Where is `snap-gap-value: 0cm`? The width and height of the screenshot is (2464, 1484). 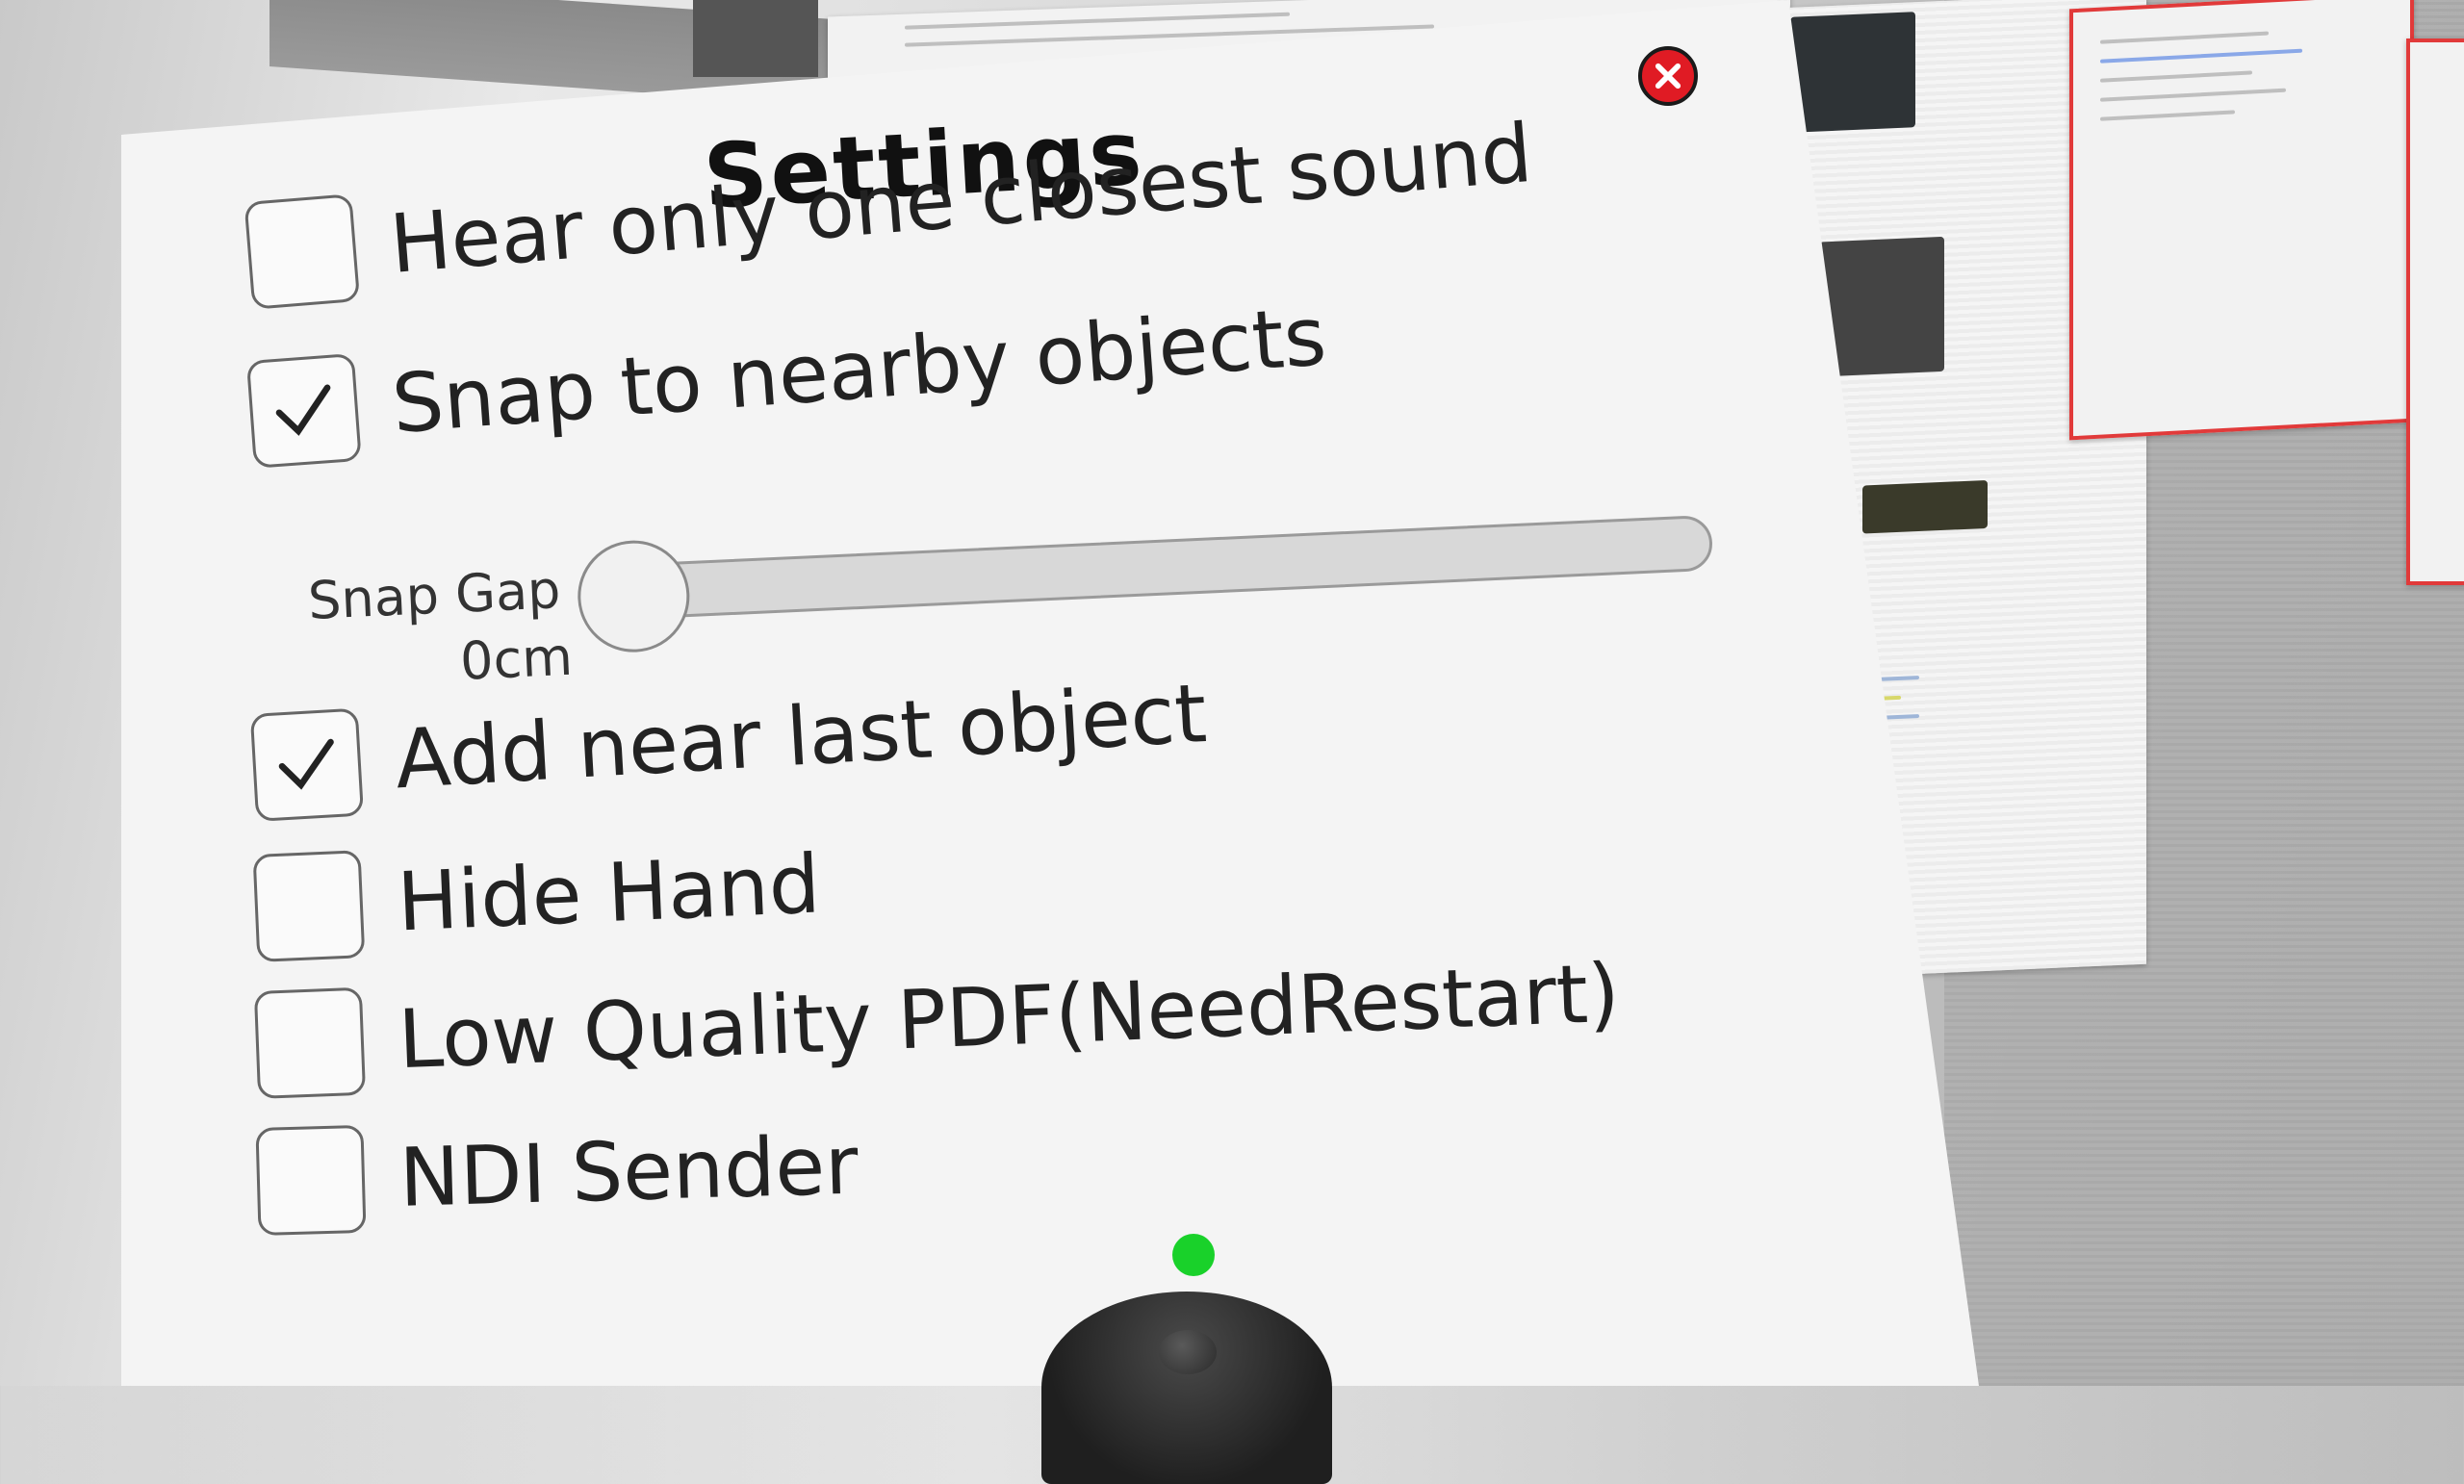
snap-gap-value: 0cm is located at coordinates (516, 659).